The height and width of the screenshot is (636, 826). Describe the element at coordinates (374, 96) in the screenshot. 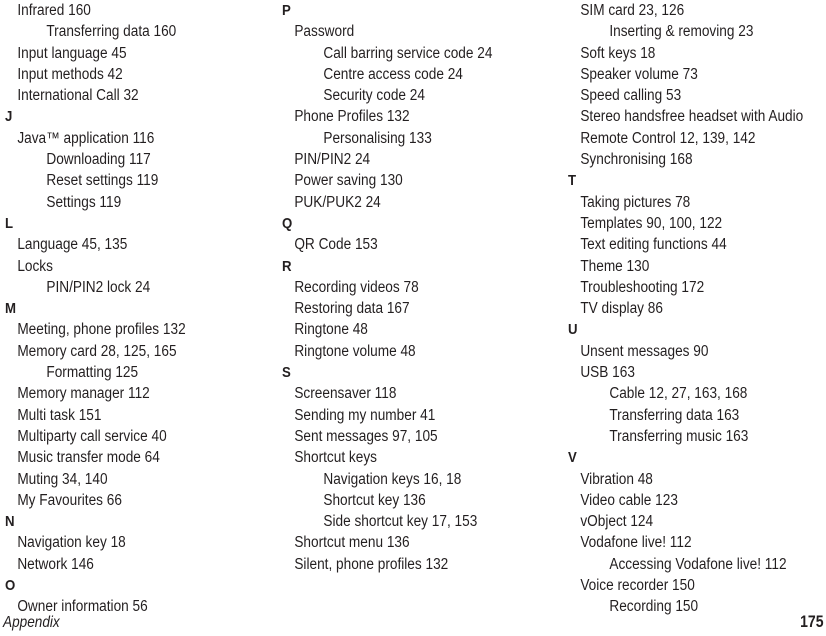

I see `index-entry: Security code 24` at that location.